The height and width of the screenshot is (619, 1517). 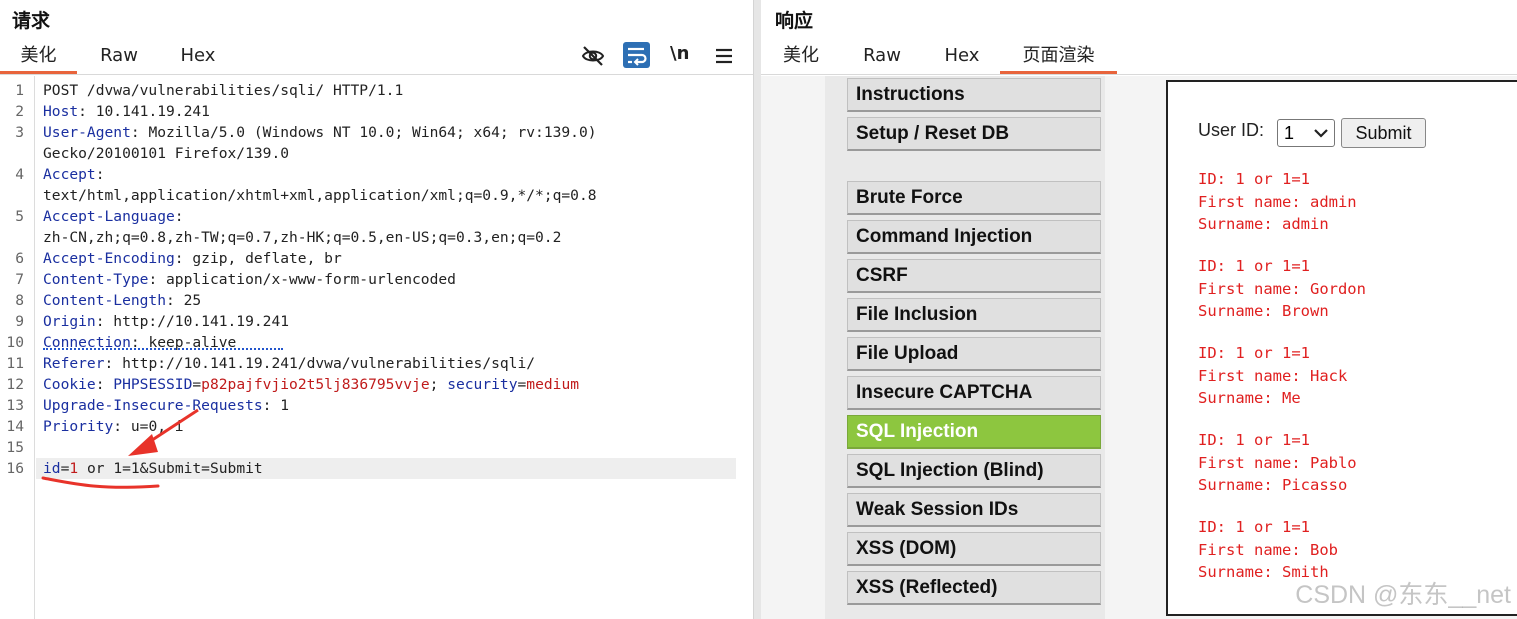 I want to click on eye-slash-icon, so click(x=593, y=56).